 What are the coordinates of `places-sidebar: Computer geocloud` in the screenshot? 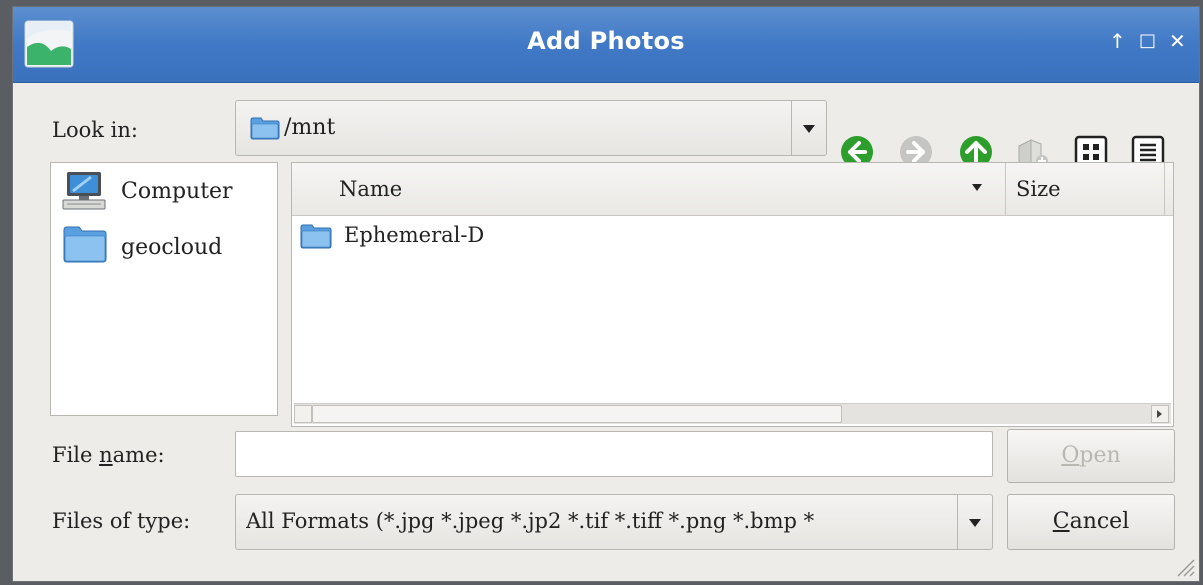 It's located at (164, 289).